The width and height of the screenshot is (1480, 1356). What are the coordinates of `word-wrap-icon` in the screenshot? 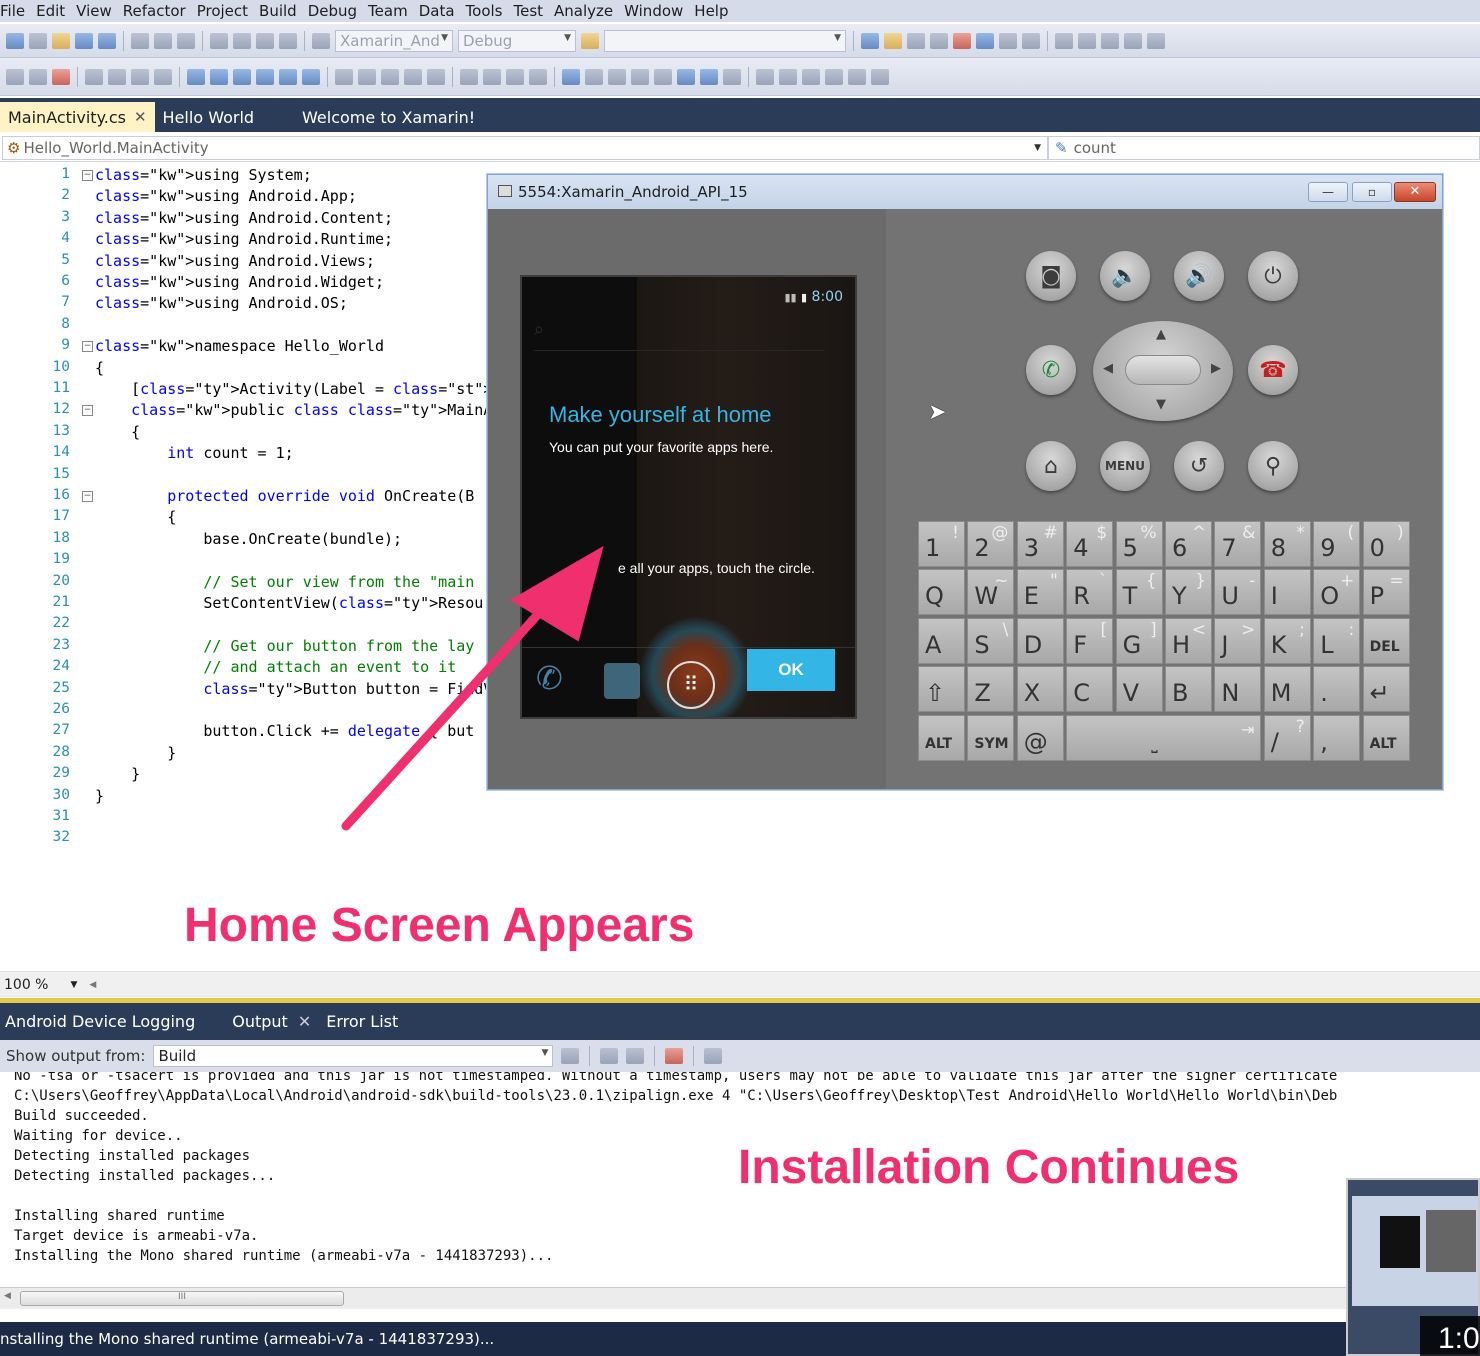 It's located at (713, 1056).